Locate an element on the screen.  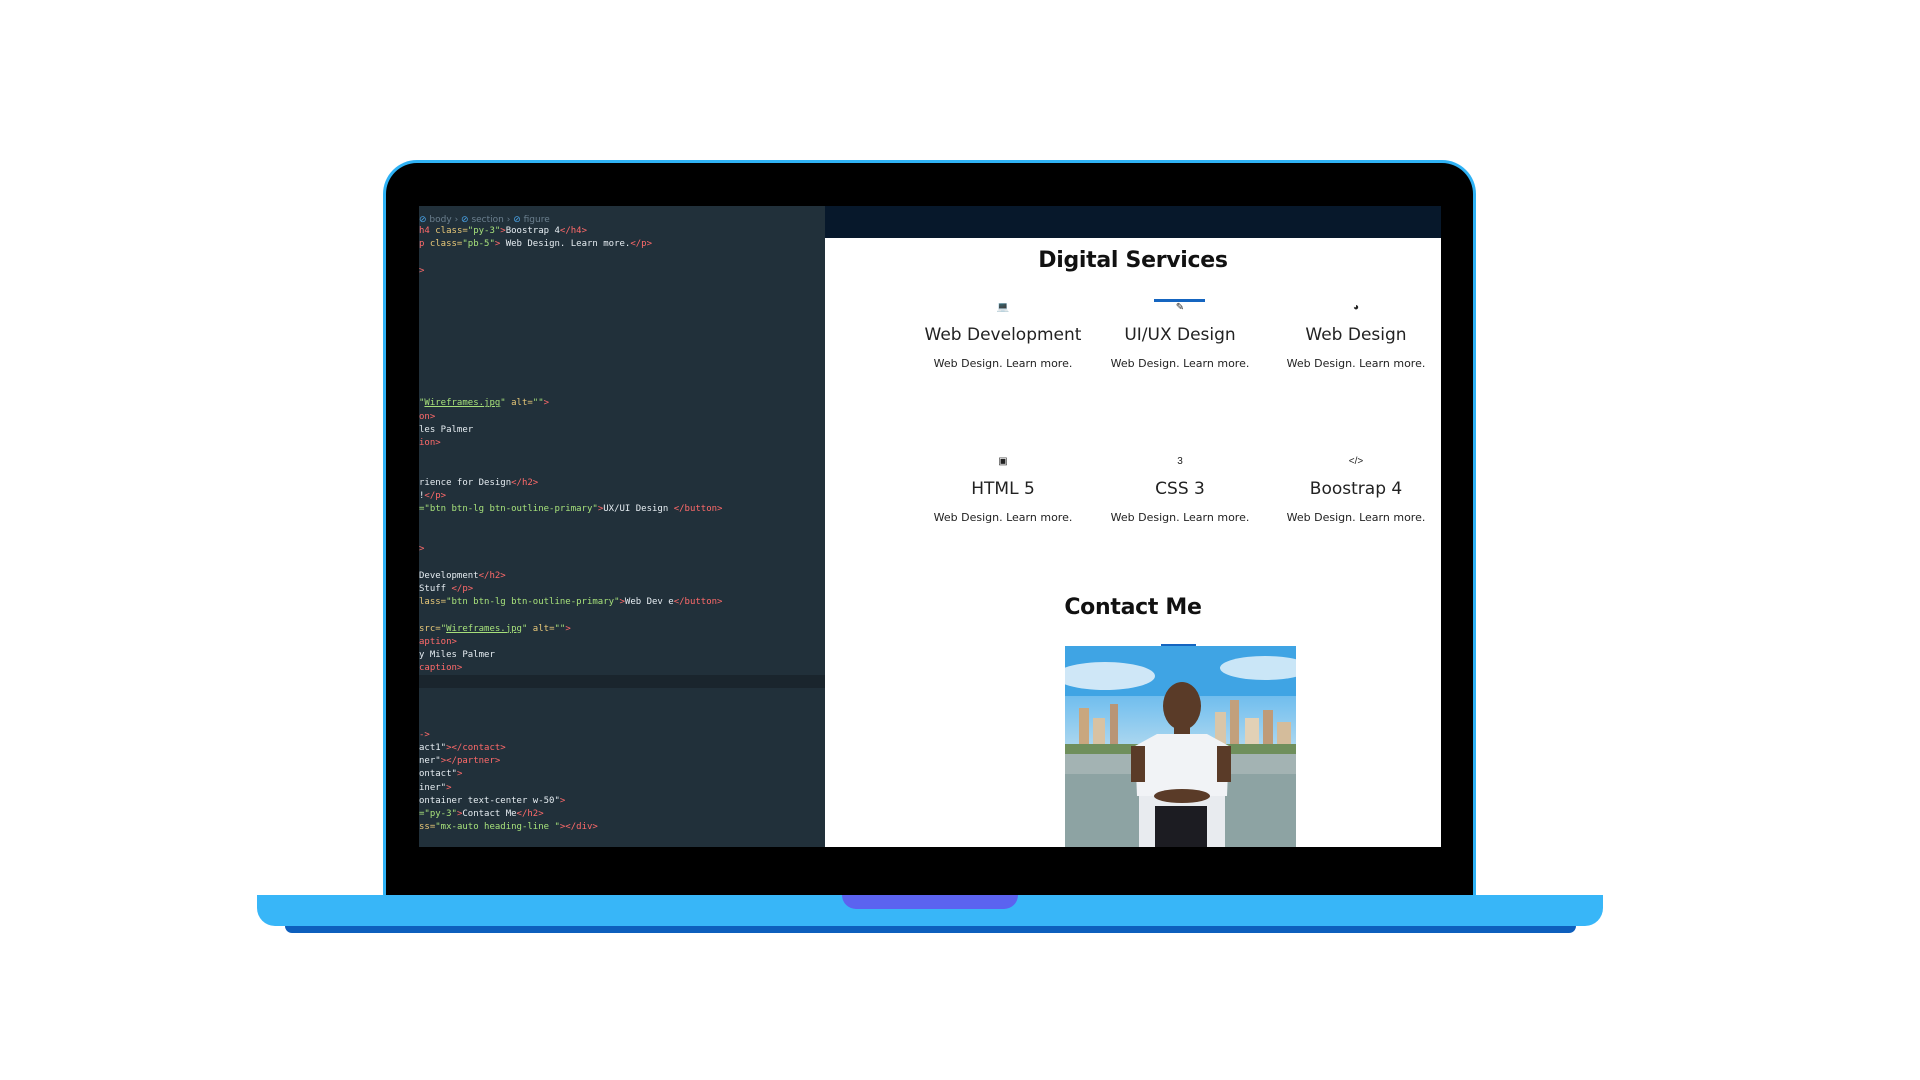
active-line-highlight is located at coordinates (622, 681).